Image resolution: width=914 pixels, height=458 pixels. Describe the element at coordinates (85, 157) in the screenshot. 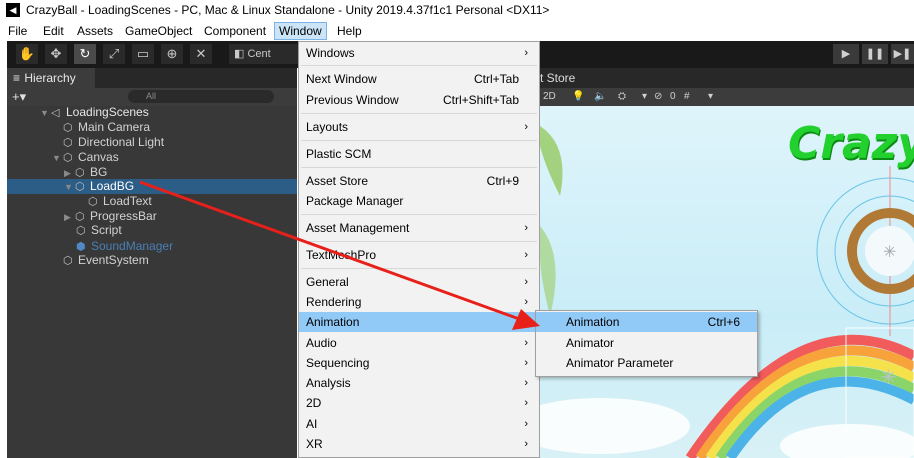

I see `tree-item-canvas: ▼ ⬡ Canvas` at that location.